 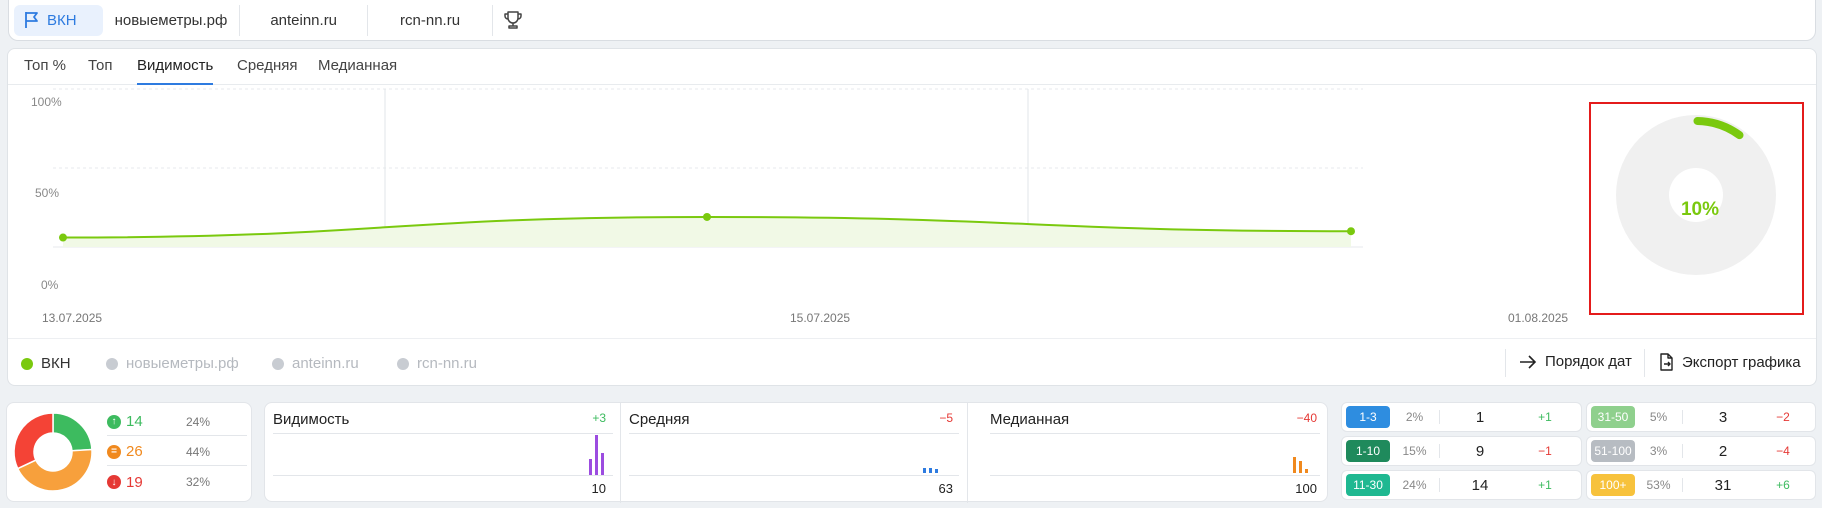 What do you see at coordinates (598, 488) in the screenshot?
I see `metric-value: 10` at bounding box center [598, 488].